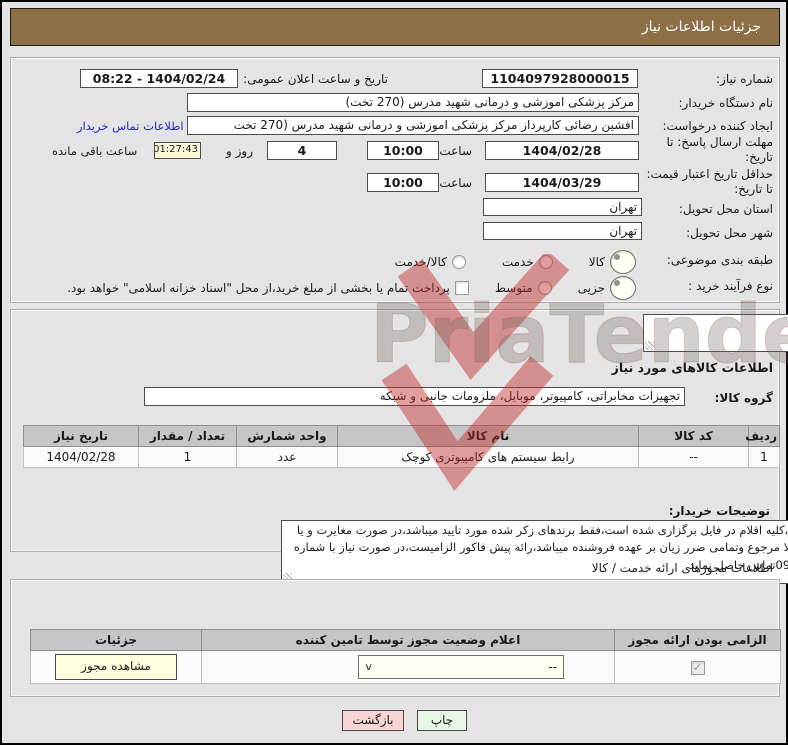 This screenshot has height=745, width=788. Describe the element at coordinates (287, 457) in the screenshot. I see `goods-cell-unit: عدد` at that location.